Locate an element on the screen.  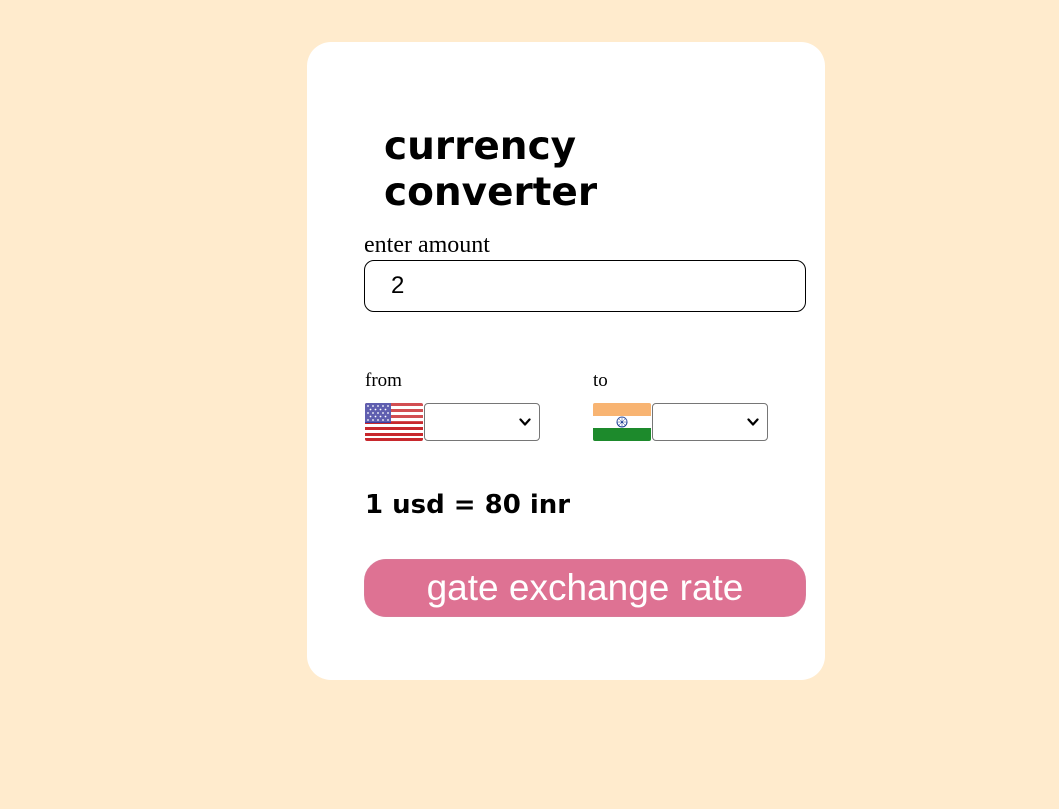
from-label: from is located at coordinates (383, 380).